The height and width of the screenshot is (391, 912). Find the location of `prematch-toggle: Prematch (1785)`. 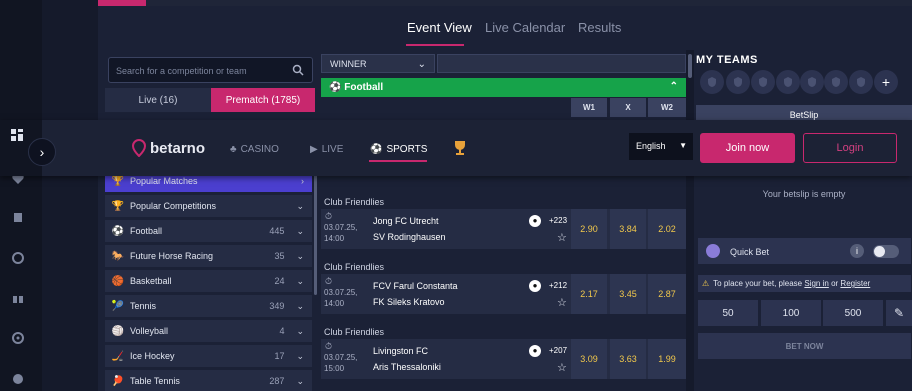

prematch-toggle: Prematch (1785) is located at coordinates (263, 100).